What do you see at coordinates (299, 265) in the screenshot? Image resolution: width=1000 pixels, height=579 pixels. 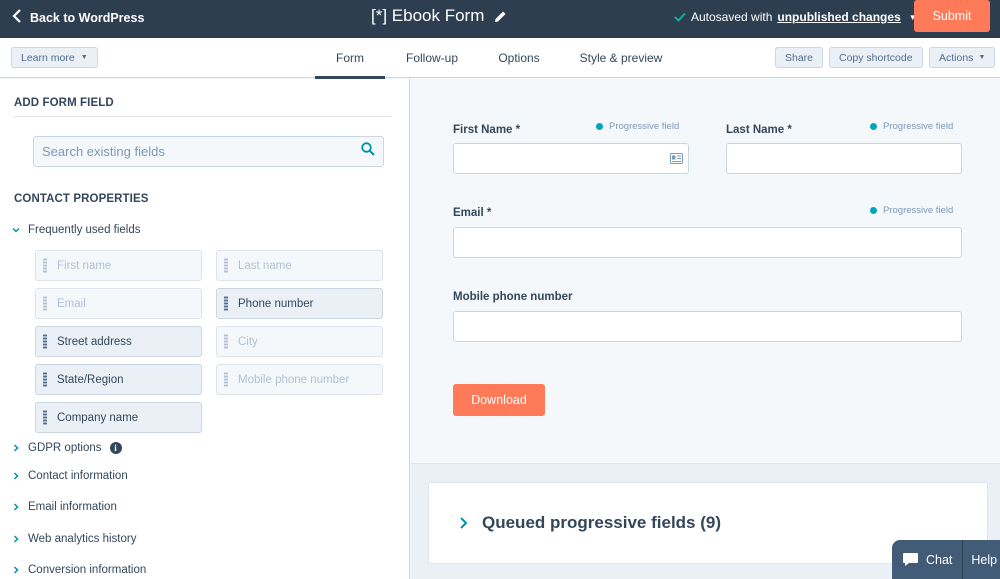 I see `field-last-name: Last name` at bounding box center [299, 265].